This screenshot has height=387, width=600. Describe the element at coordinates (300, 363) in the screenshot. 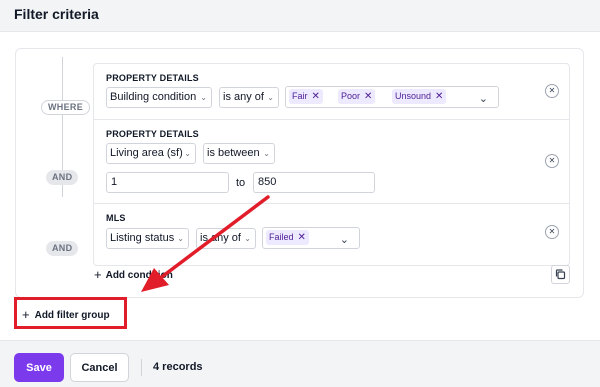

I see `dialog-footer: Save Cancel 4 records` at that location.